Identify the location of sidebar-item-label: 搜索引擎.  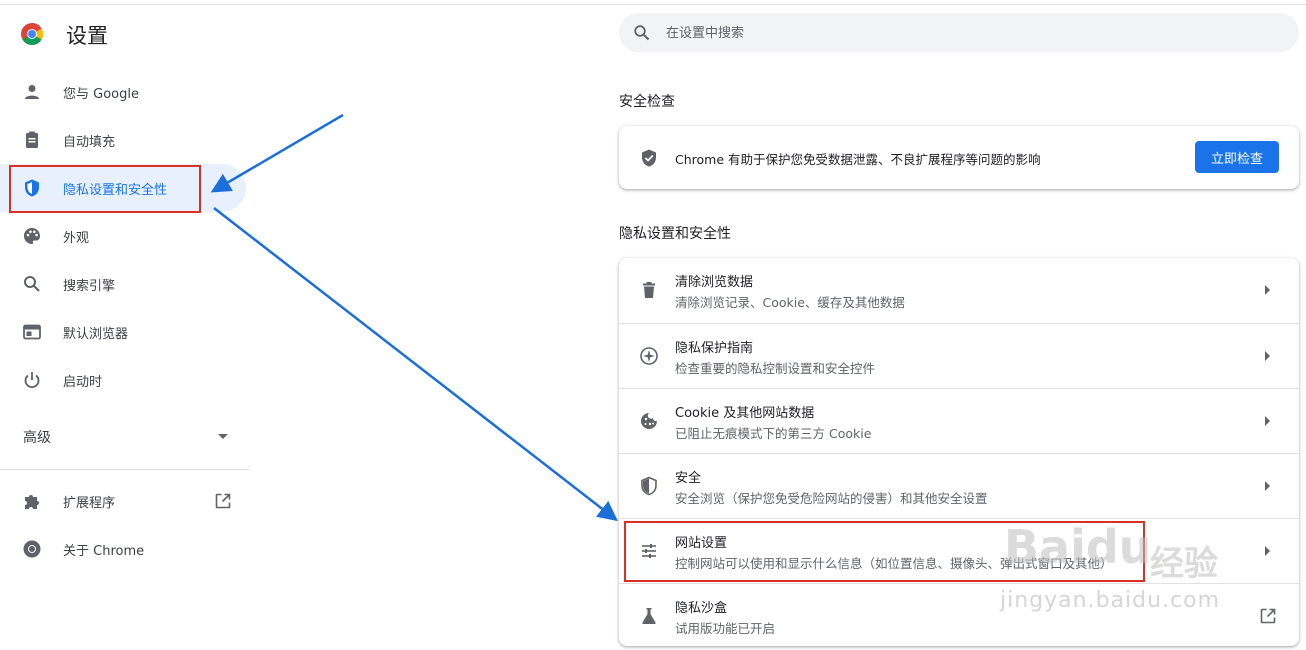
(89, 286).